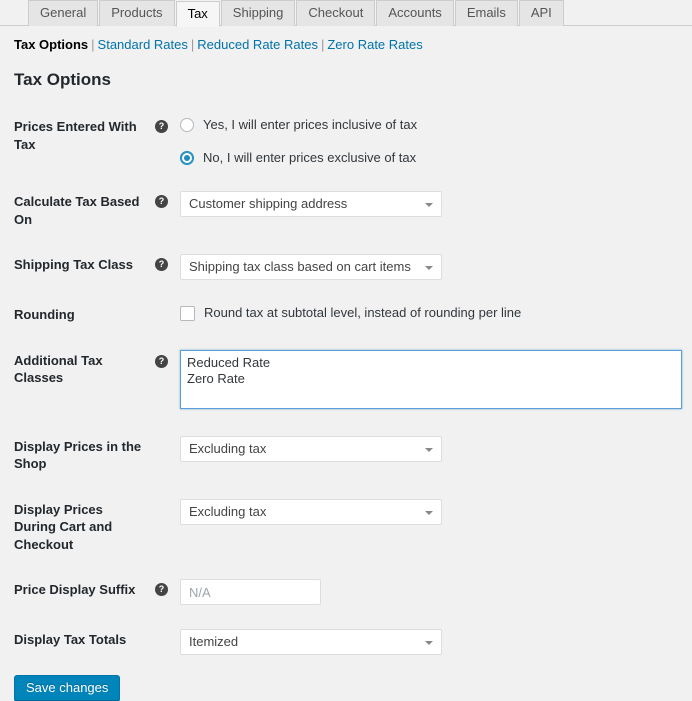 This screenshot has width=692, height=701. I want to click on tab-checkout: Checkout, so click(336, 13).